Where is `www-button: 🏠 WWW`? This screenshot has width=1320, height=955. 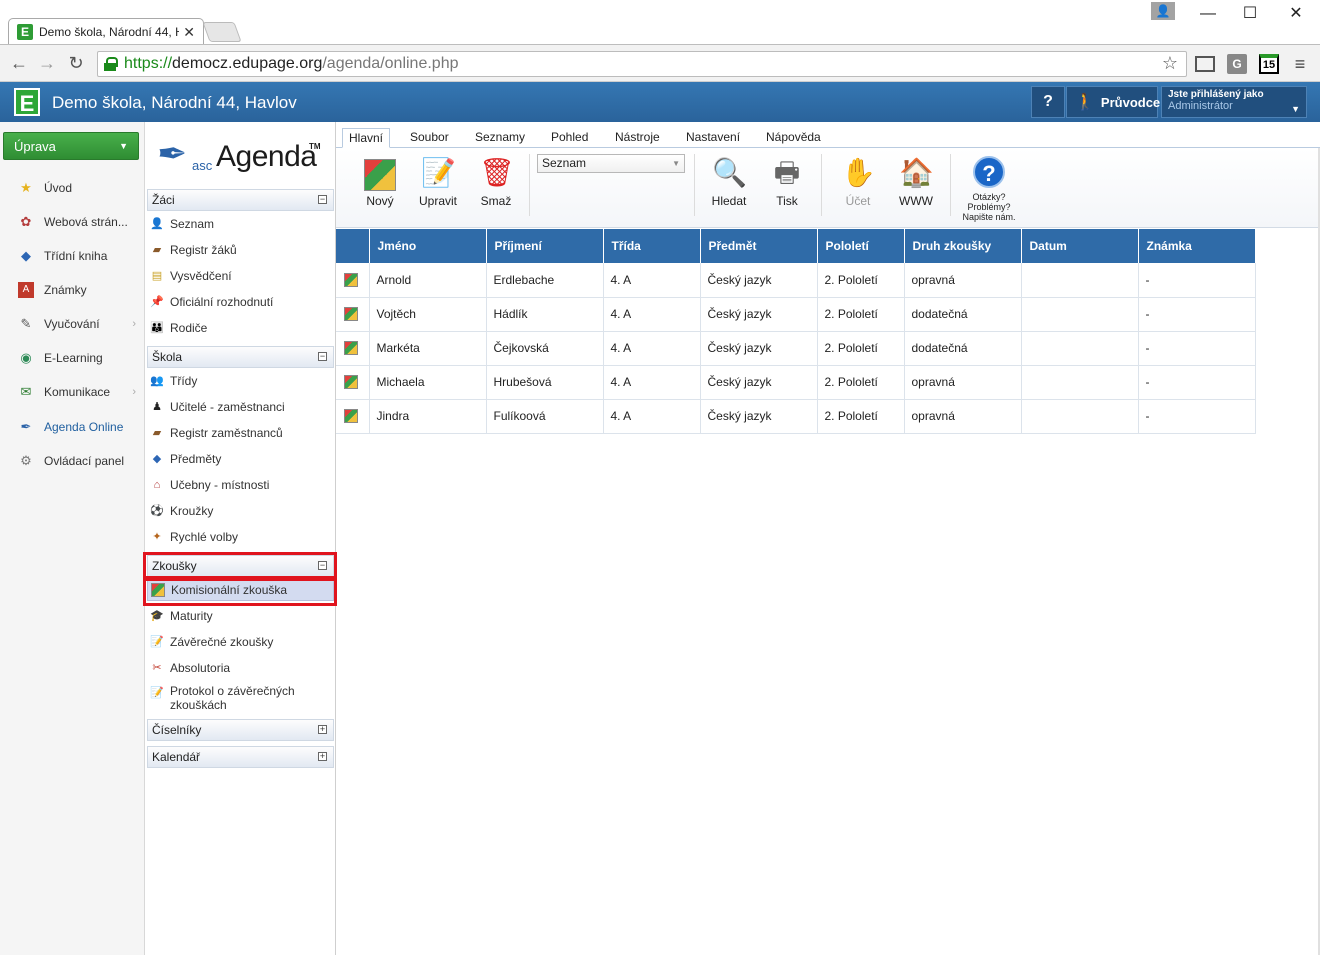
www-button: 🏠 WWW is located at coordinates (916, 184).